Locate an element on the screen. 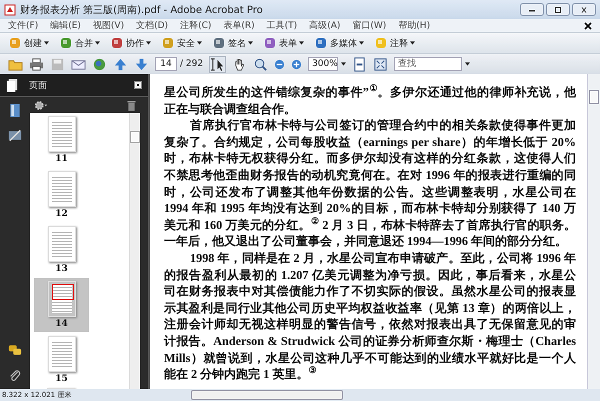 Image resolution: width=600 pixels, height=401 pixels. zoom-icon is located at coordinates (260, 64).